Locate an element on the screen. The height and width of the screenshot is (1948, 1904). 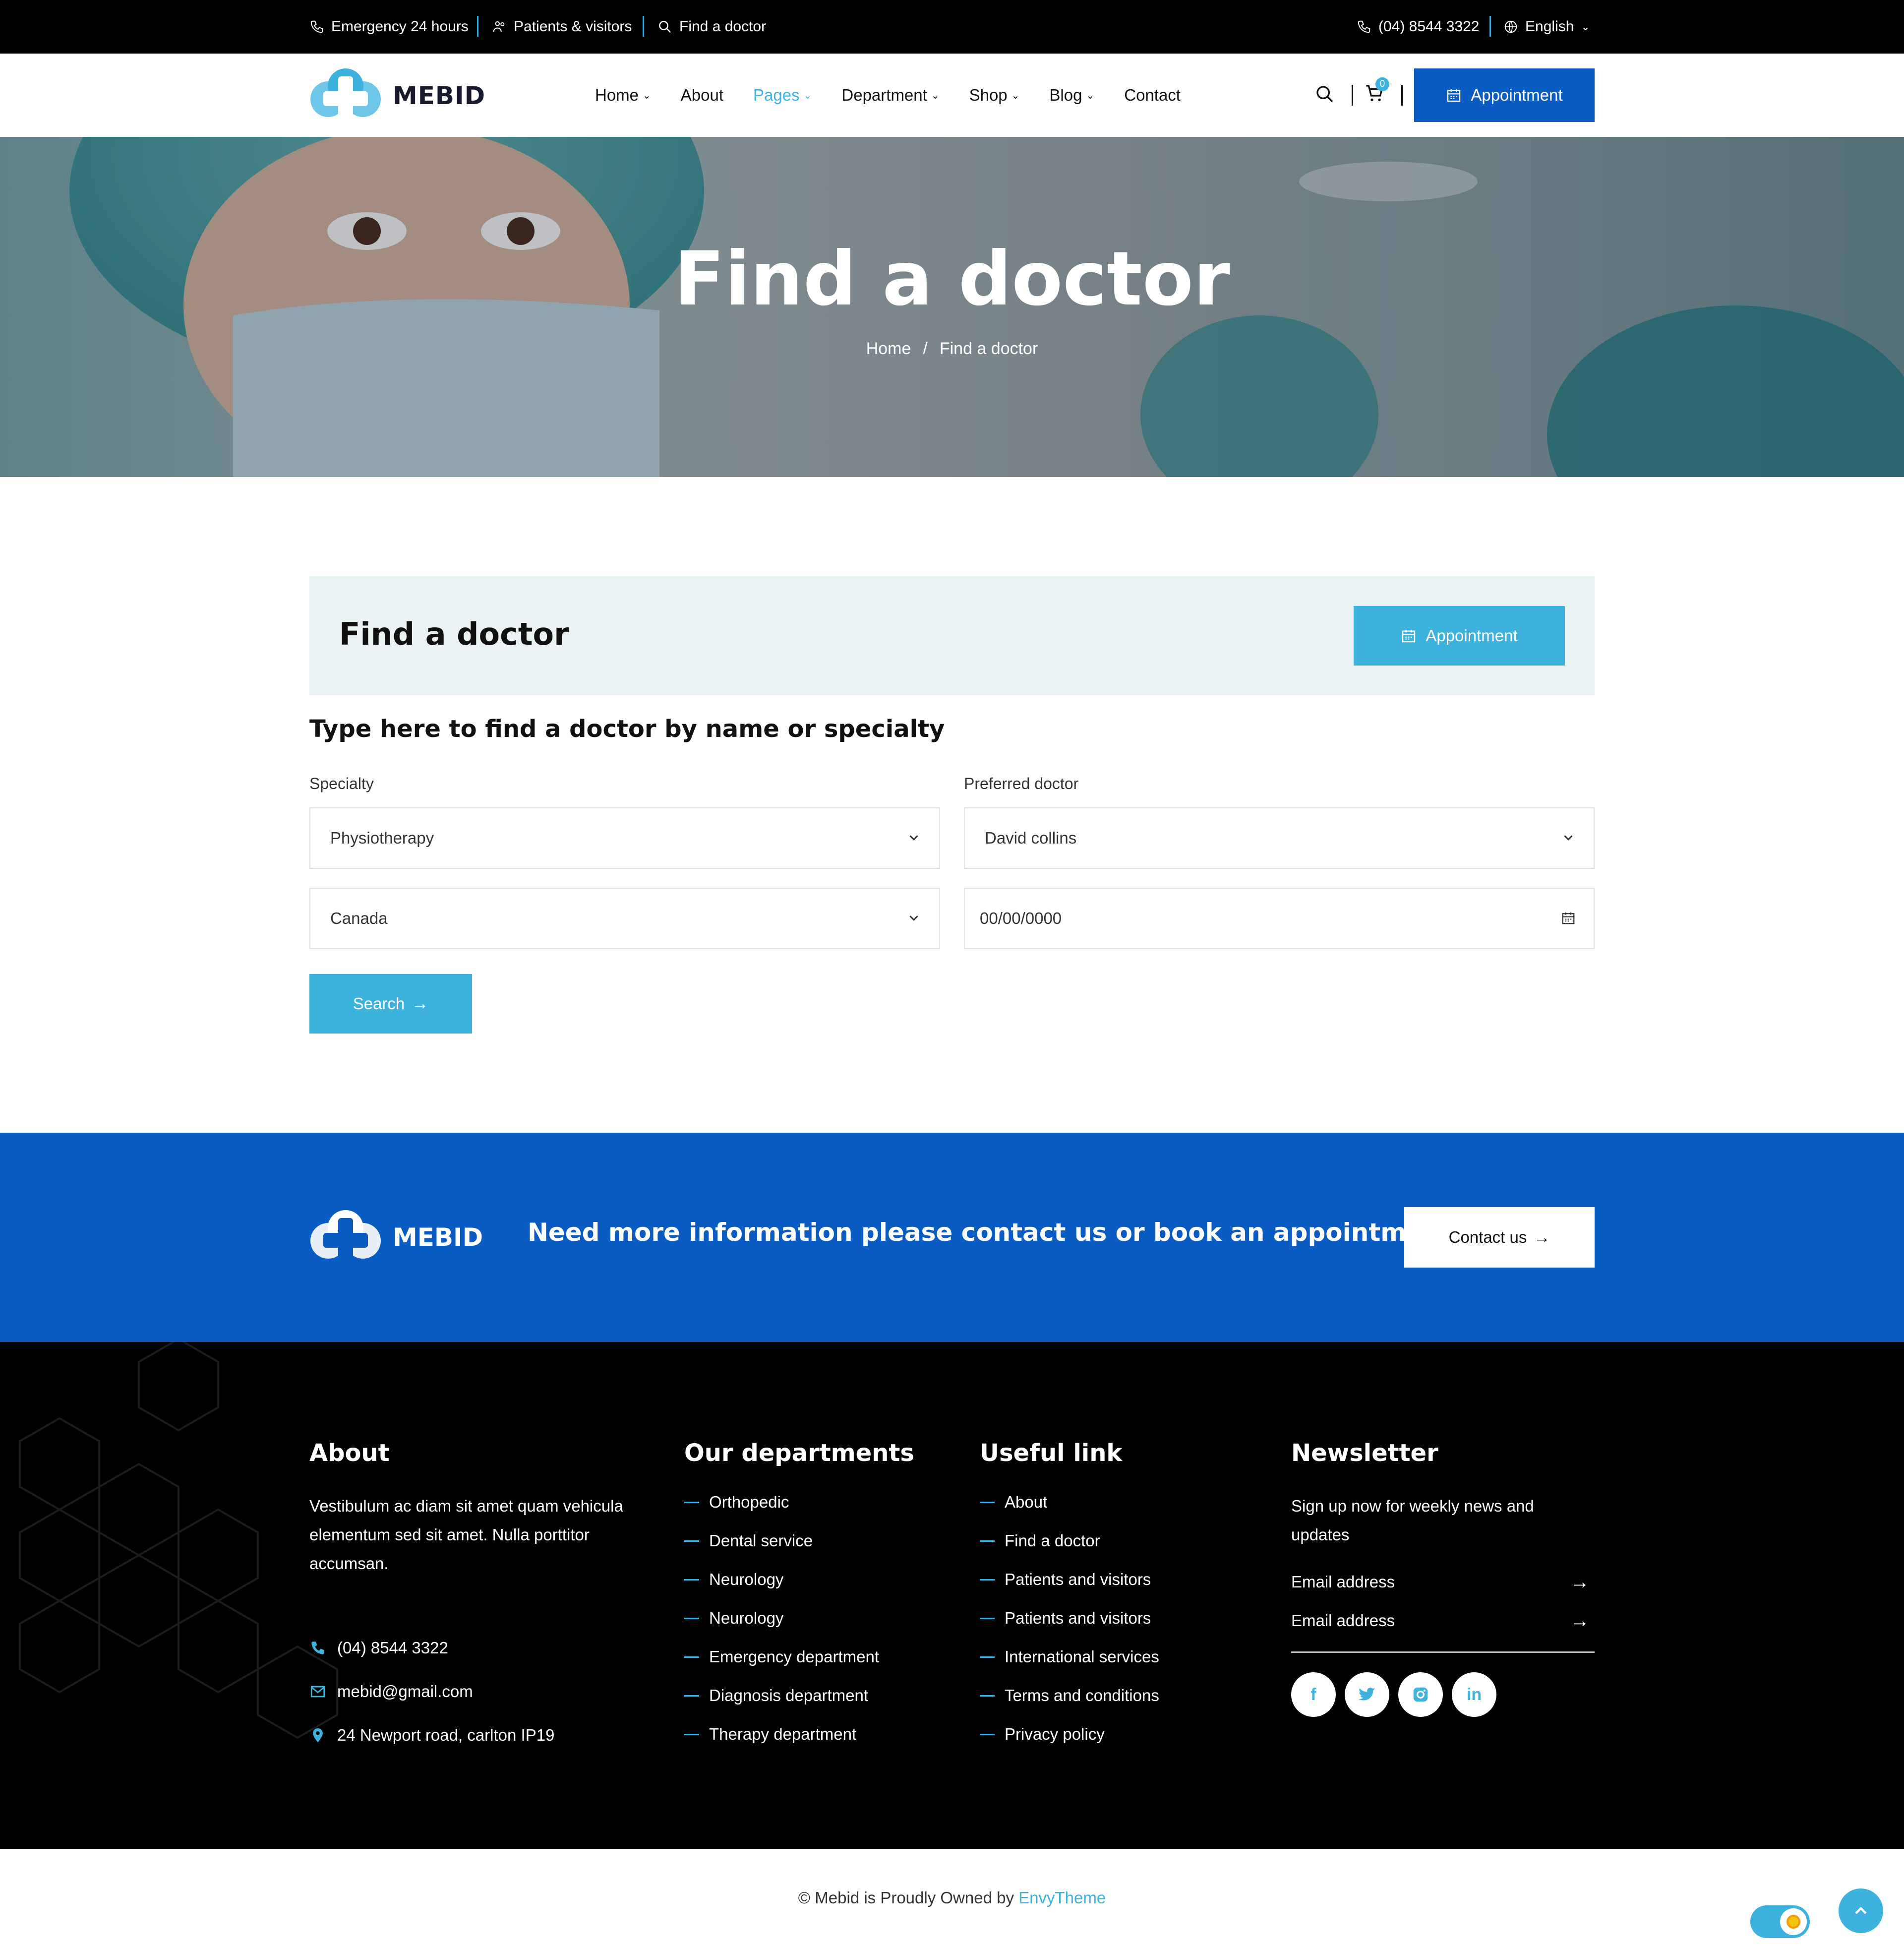
footer-useful-link: International services is located at coordinates (1069, 1656).